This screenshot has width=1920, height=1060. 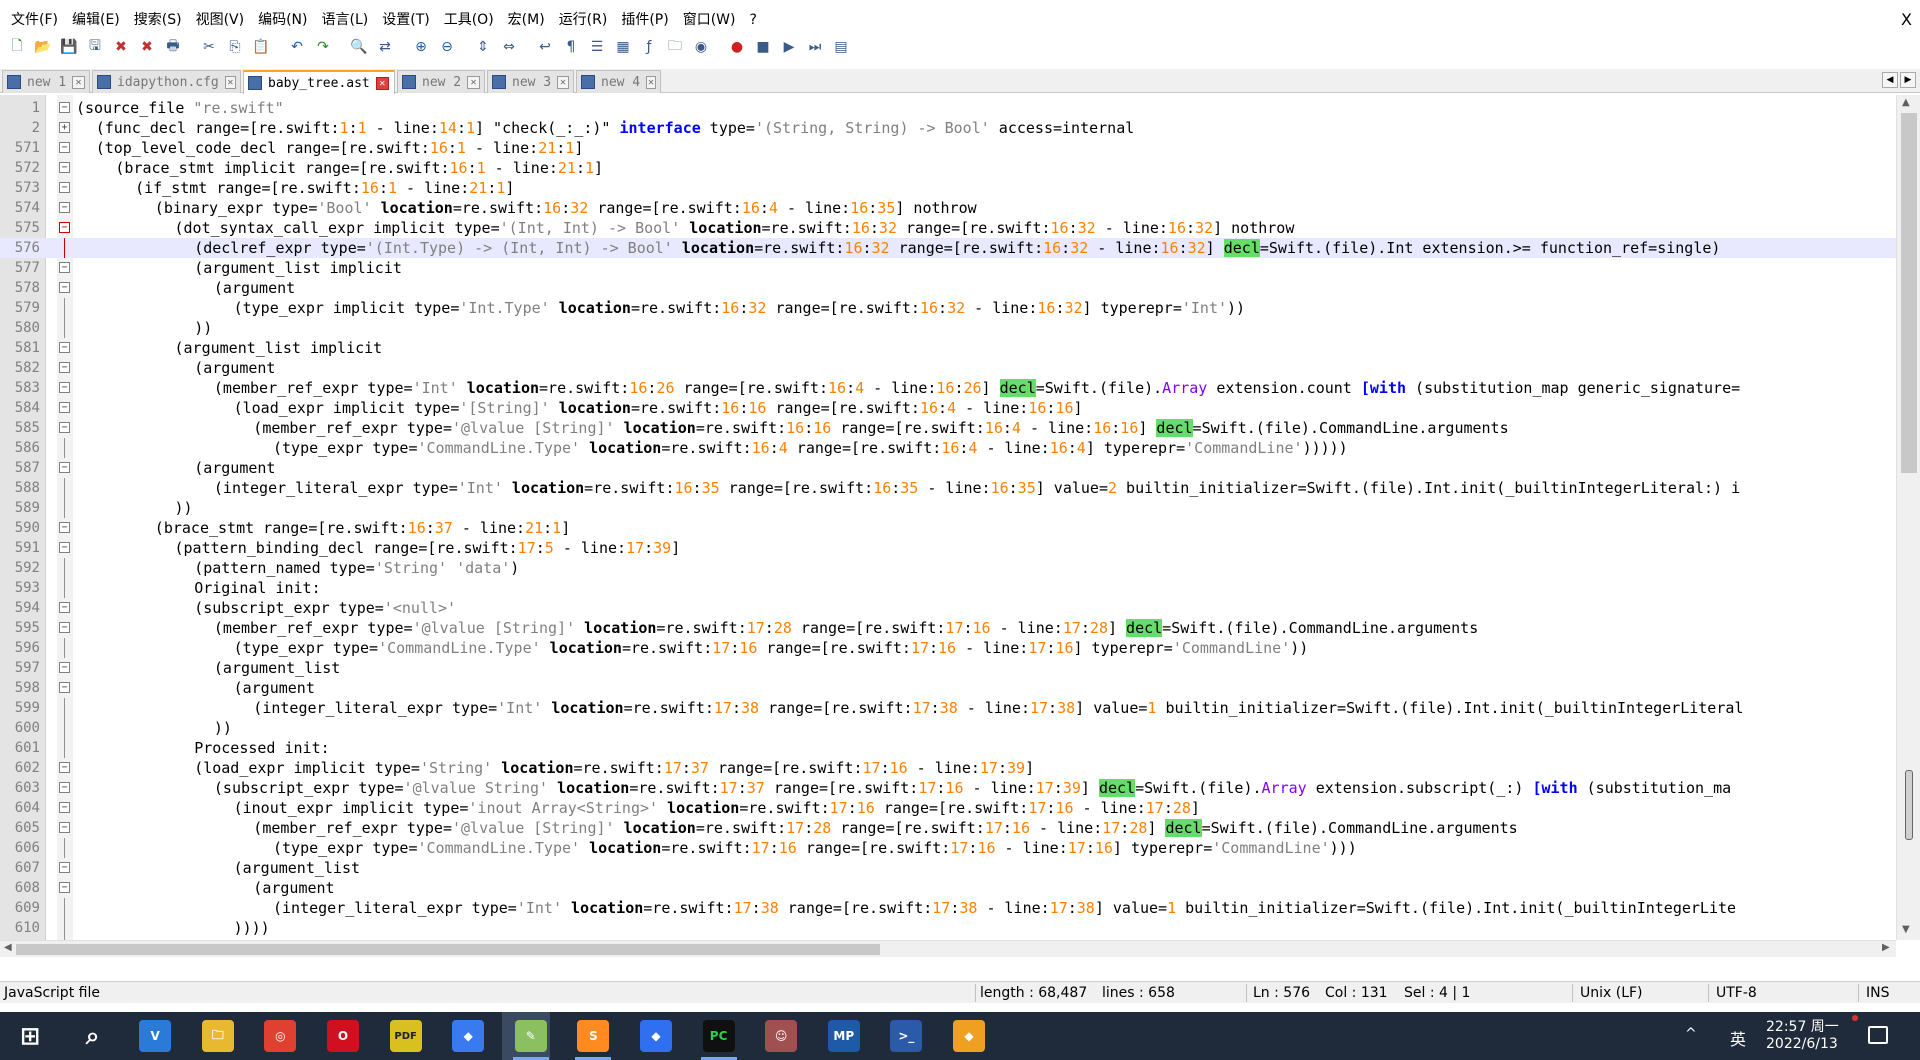 I want to click on close-icon: ✖, so click(x=121, y=47).